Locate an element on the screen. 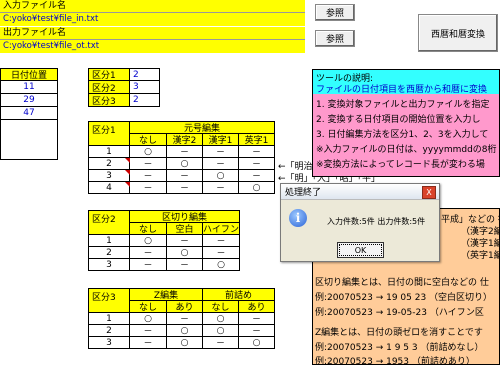 Image resolution: width=500 pixels, height=365 pixels. input-file-path: C:yoko¥test¥file_in.txt is located at coordinates (152, 19).